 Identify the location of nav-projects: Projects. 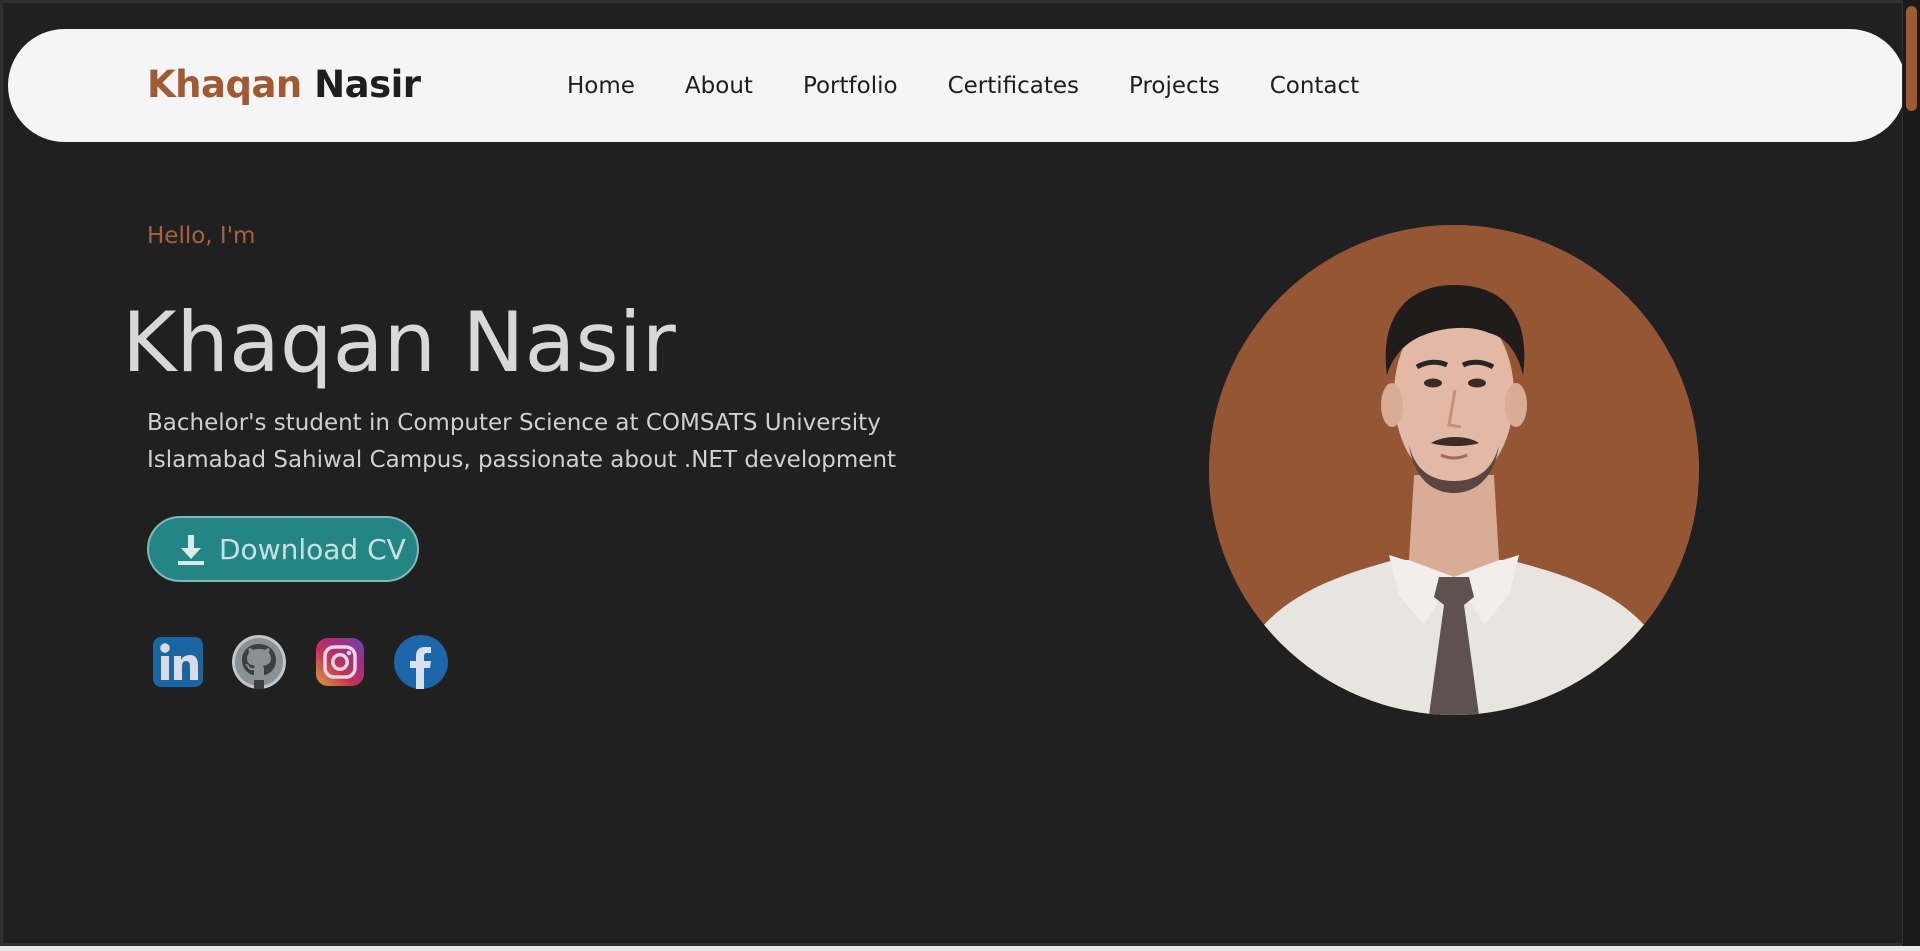
(1174, 86).